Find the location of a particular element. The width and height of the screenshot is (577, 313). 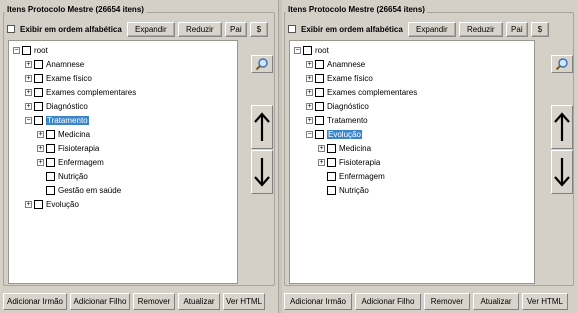

tree-label: Anamnese is located at coordinates (65, 64).